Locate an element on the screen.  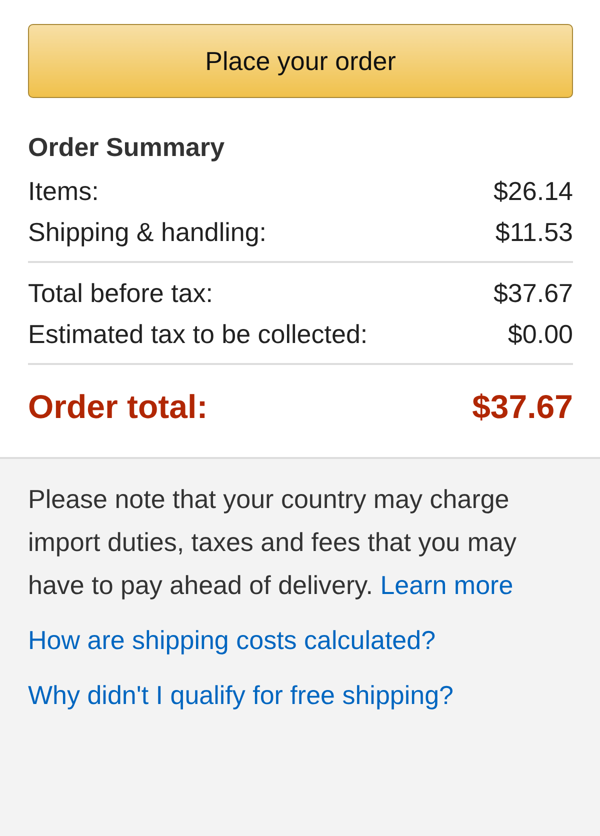
help-link: Why didn't I qualify for free shipping? is located at coordinates (241, 695).